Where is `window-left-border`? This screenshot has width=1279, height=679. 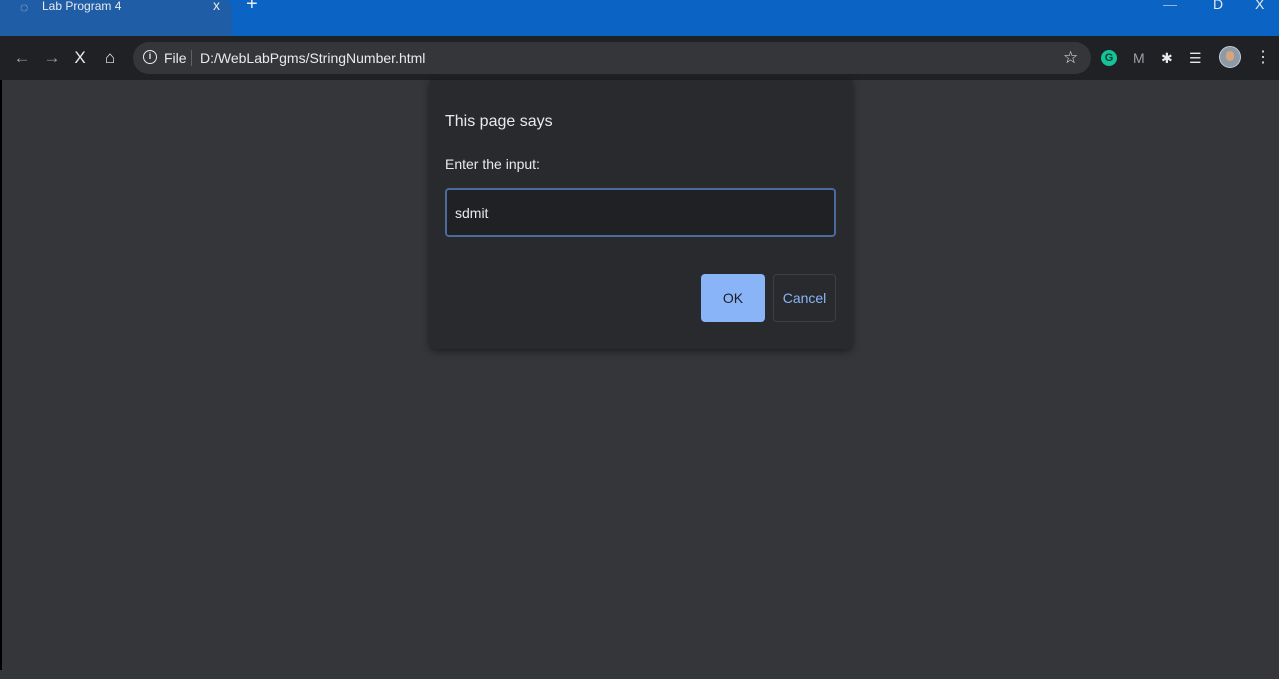 window-left-border is located at coordinates (1, 375).